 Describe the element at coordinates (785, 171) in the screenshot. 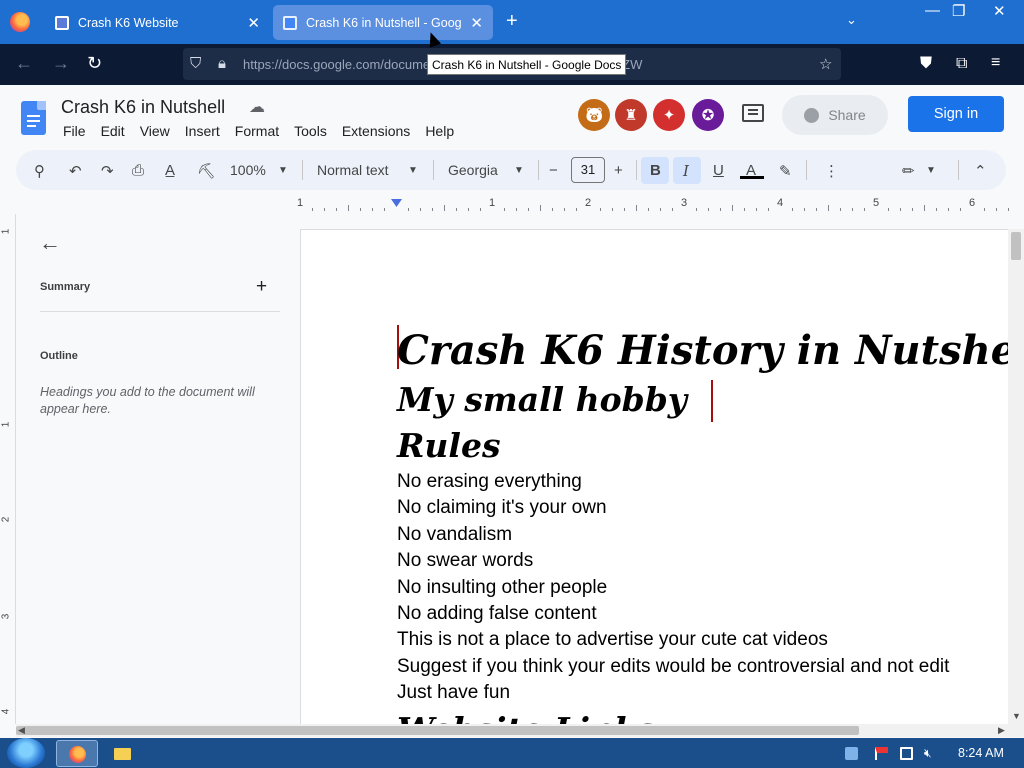

I see `highlight-pen-icon: ✎` at that location.